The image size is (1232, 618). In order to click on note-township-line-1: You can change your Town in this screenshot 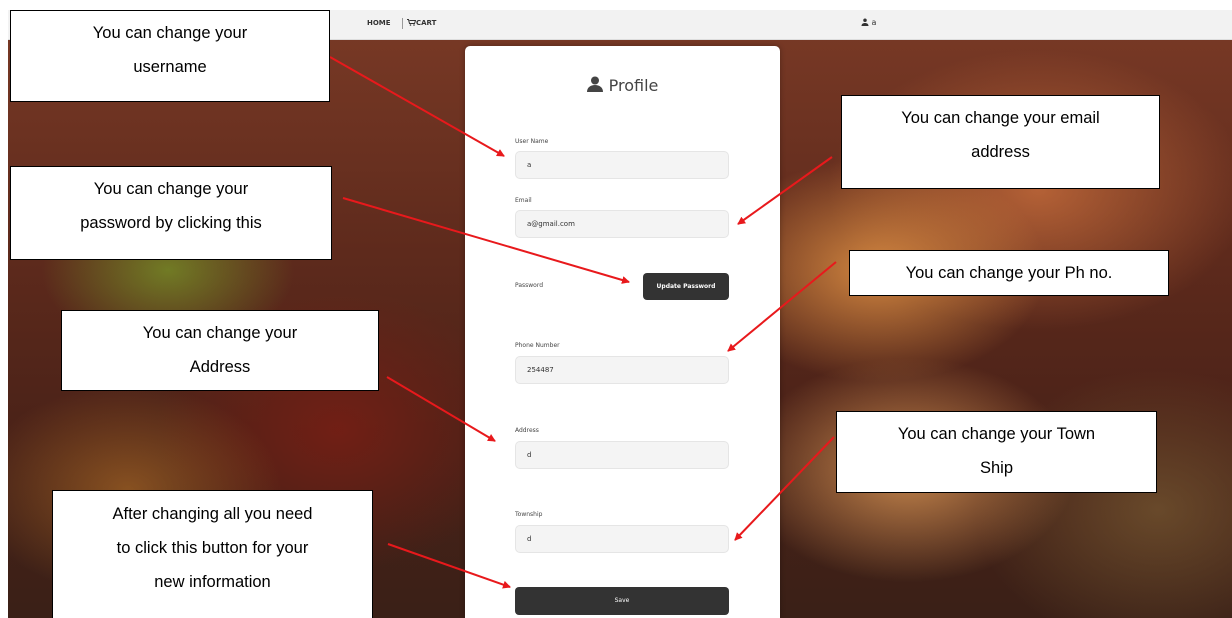, I will do `click(996, 434)`.